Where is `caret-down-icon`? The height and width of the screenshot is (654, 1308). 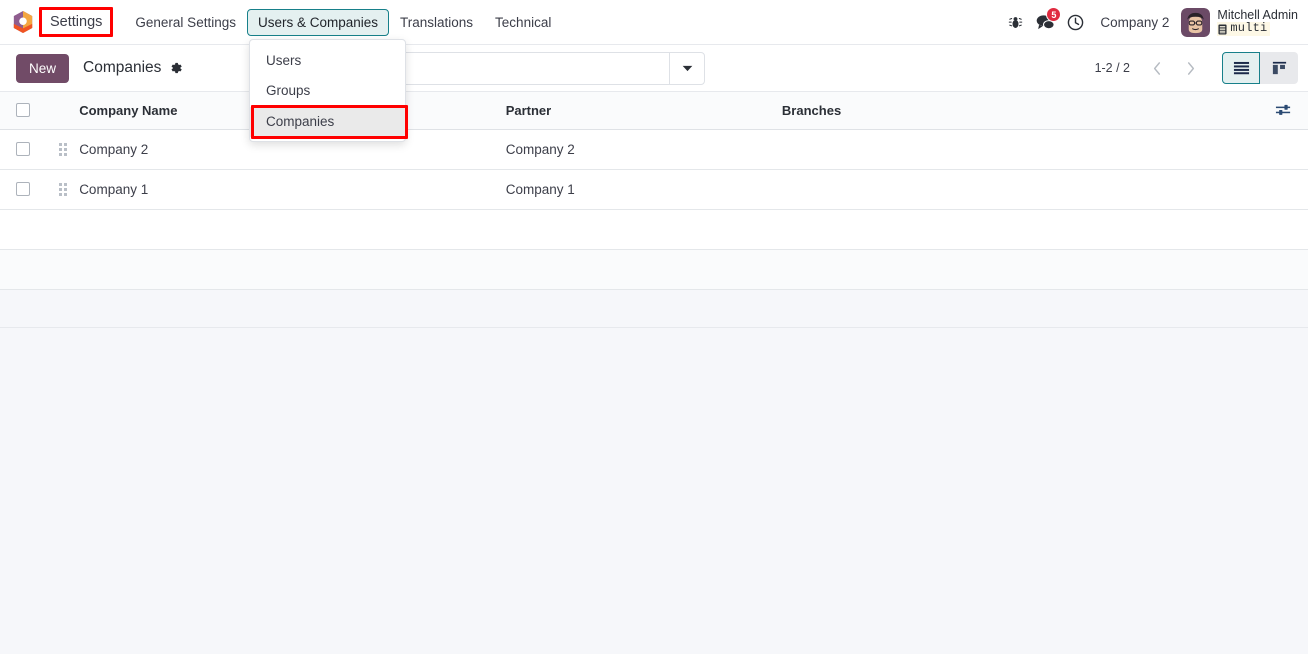 caret-down-icon is located at coordinates (687, 68).